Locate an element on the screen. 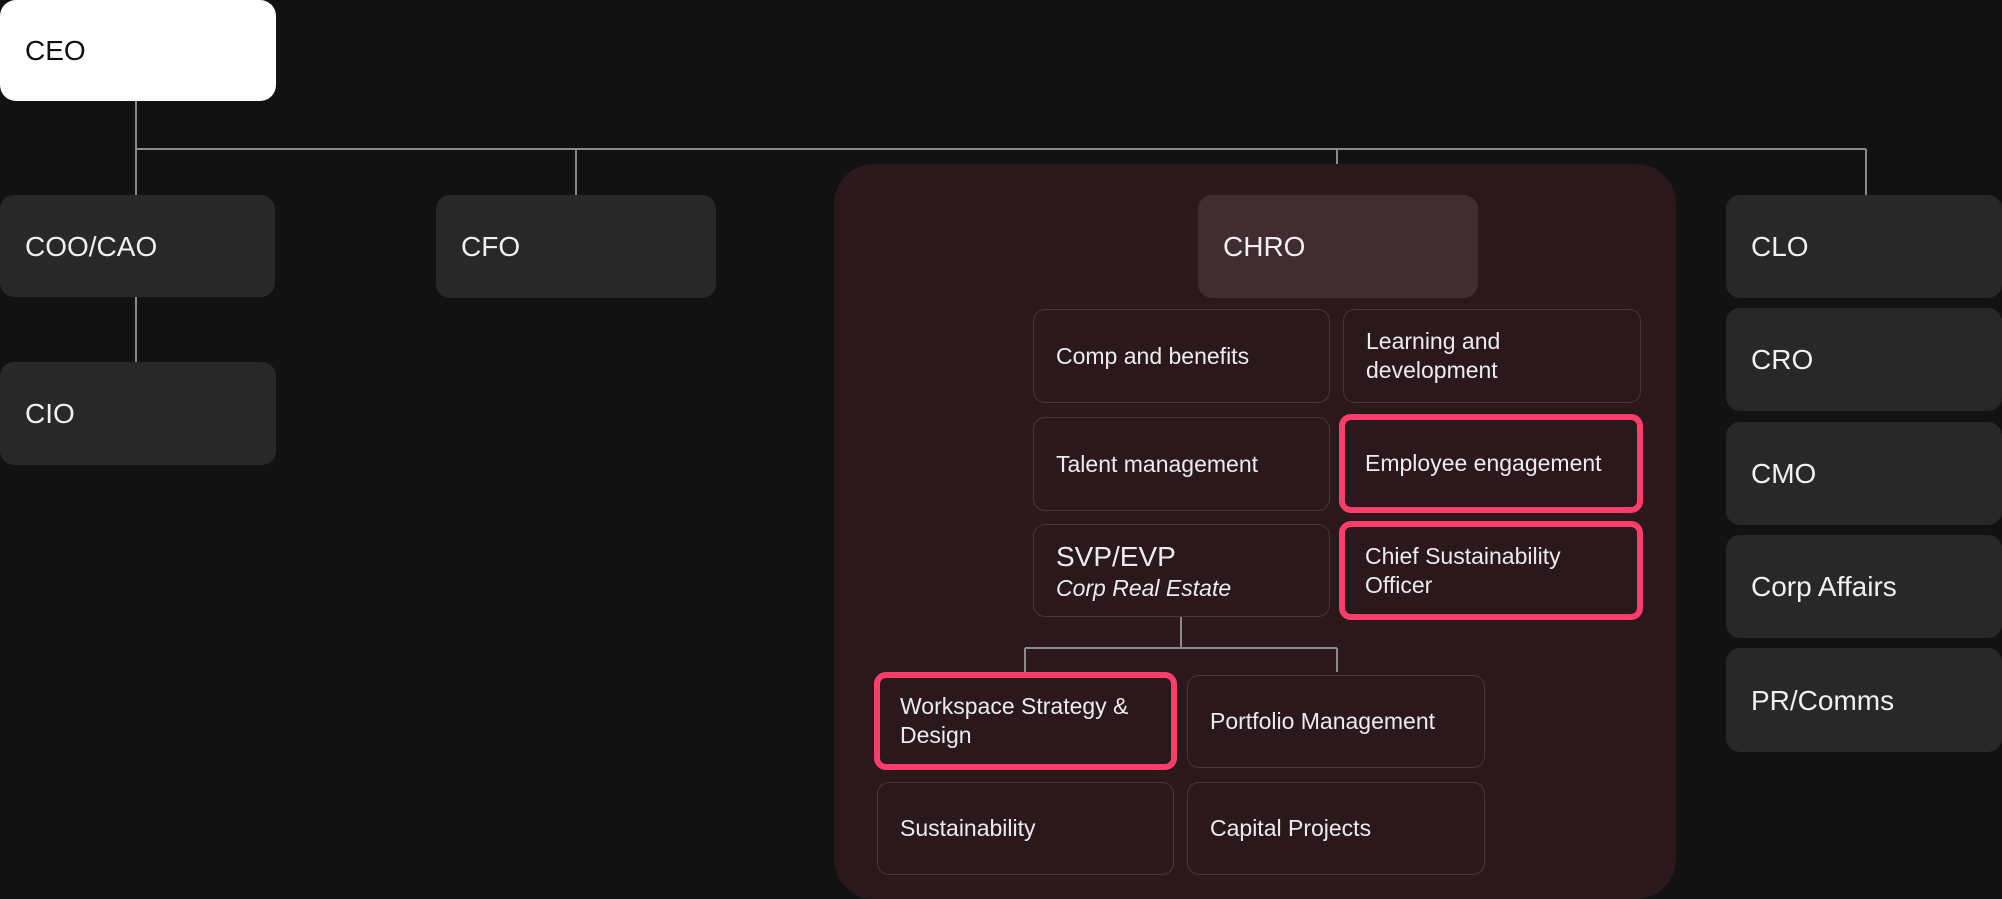 This screenshot has height=899, width=2002. cfo-box: CFO is located at coordinates (576, 246).